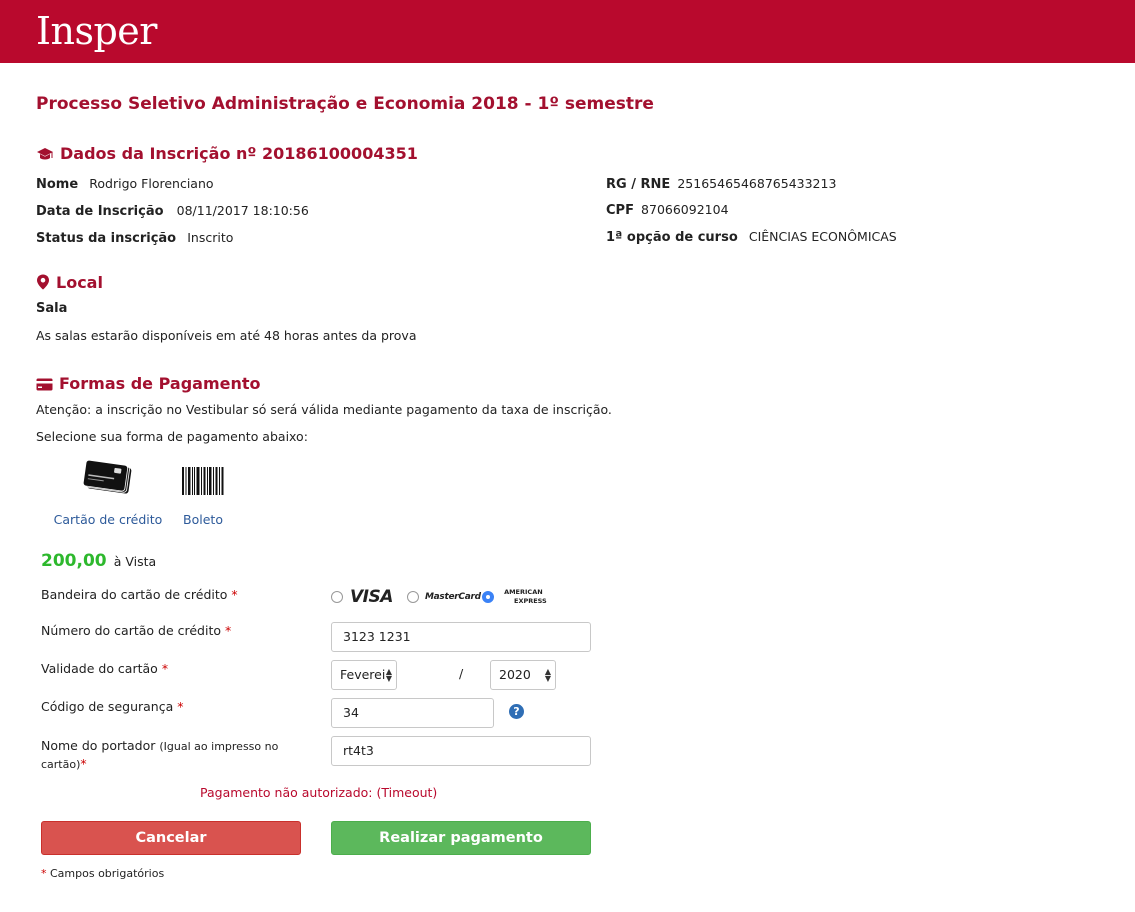 The height and width of the screenshot is (912, 1135). I want to click on section-inscricao-label: Dados da Inscrição nº 20186100004351, so click(239, 153).